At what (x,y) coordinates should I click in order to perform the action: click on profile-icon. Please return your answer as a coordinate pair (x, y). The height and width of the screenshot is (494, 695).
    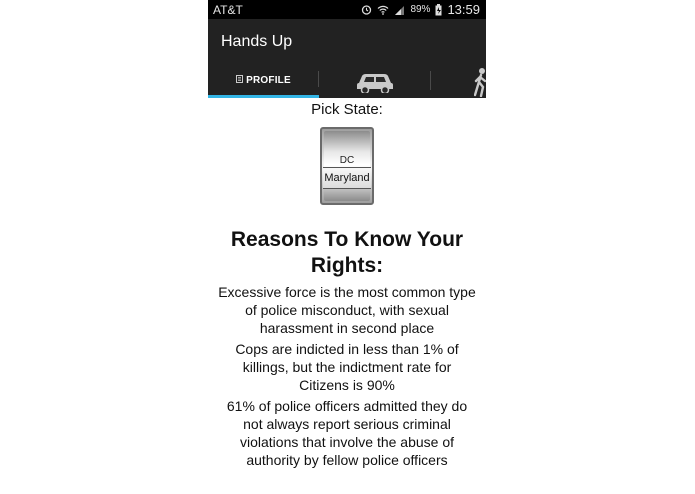
    Looking at the image, I should click on (240, 80).